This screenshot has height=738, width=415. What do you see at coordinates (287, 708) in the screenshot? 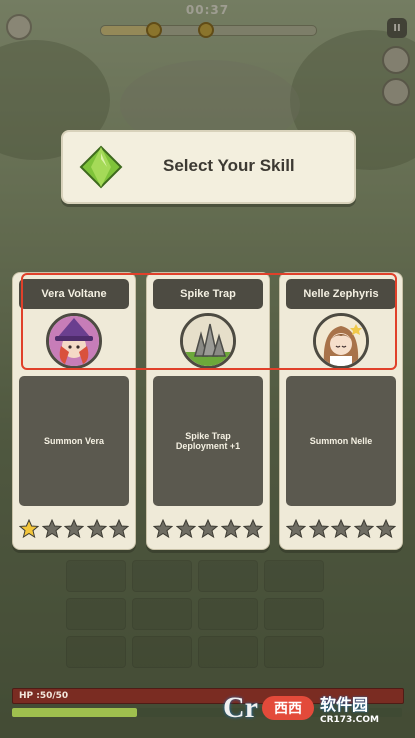
I see `watermark-badge: 西西` at bounding box center [287, 708].